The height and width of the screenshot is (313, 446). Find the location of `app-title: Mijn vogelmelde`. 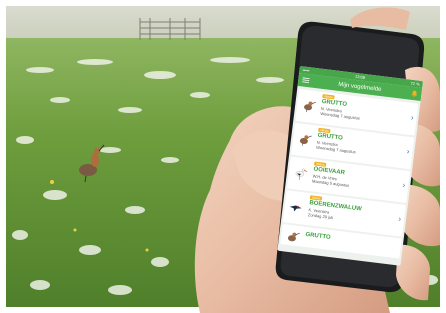

app-title: Mijn vogelmelde is located at coordinates (360, 87).